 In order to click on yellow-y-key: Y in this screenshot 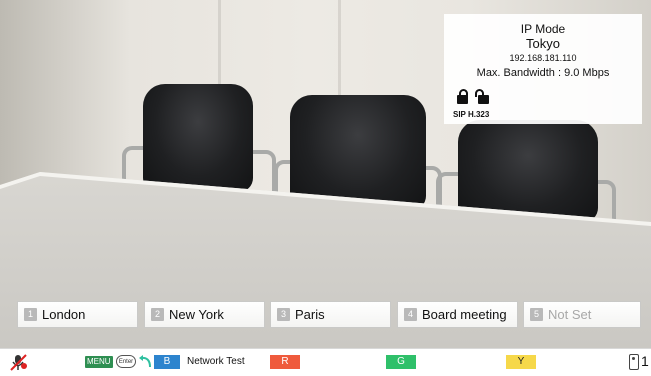, I will do `click(521, 362)`.